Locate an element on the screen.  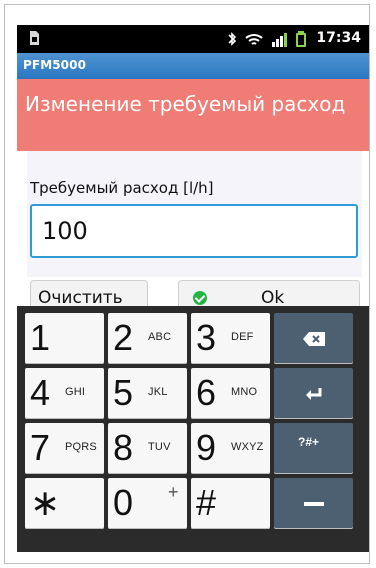
enter-icon is located at coordinates (314, 394).